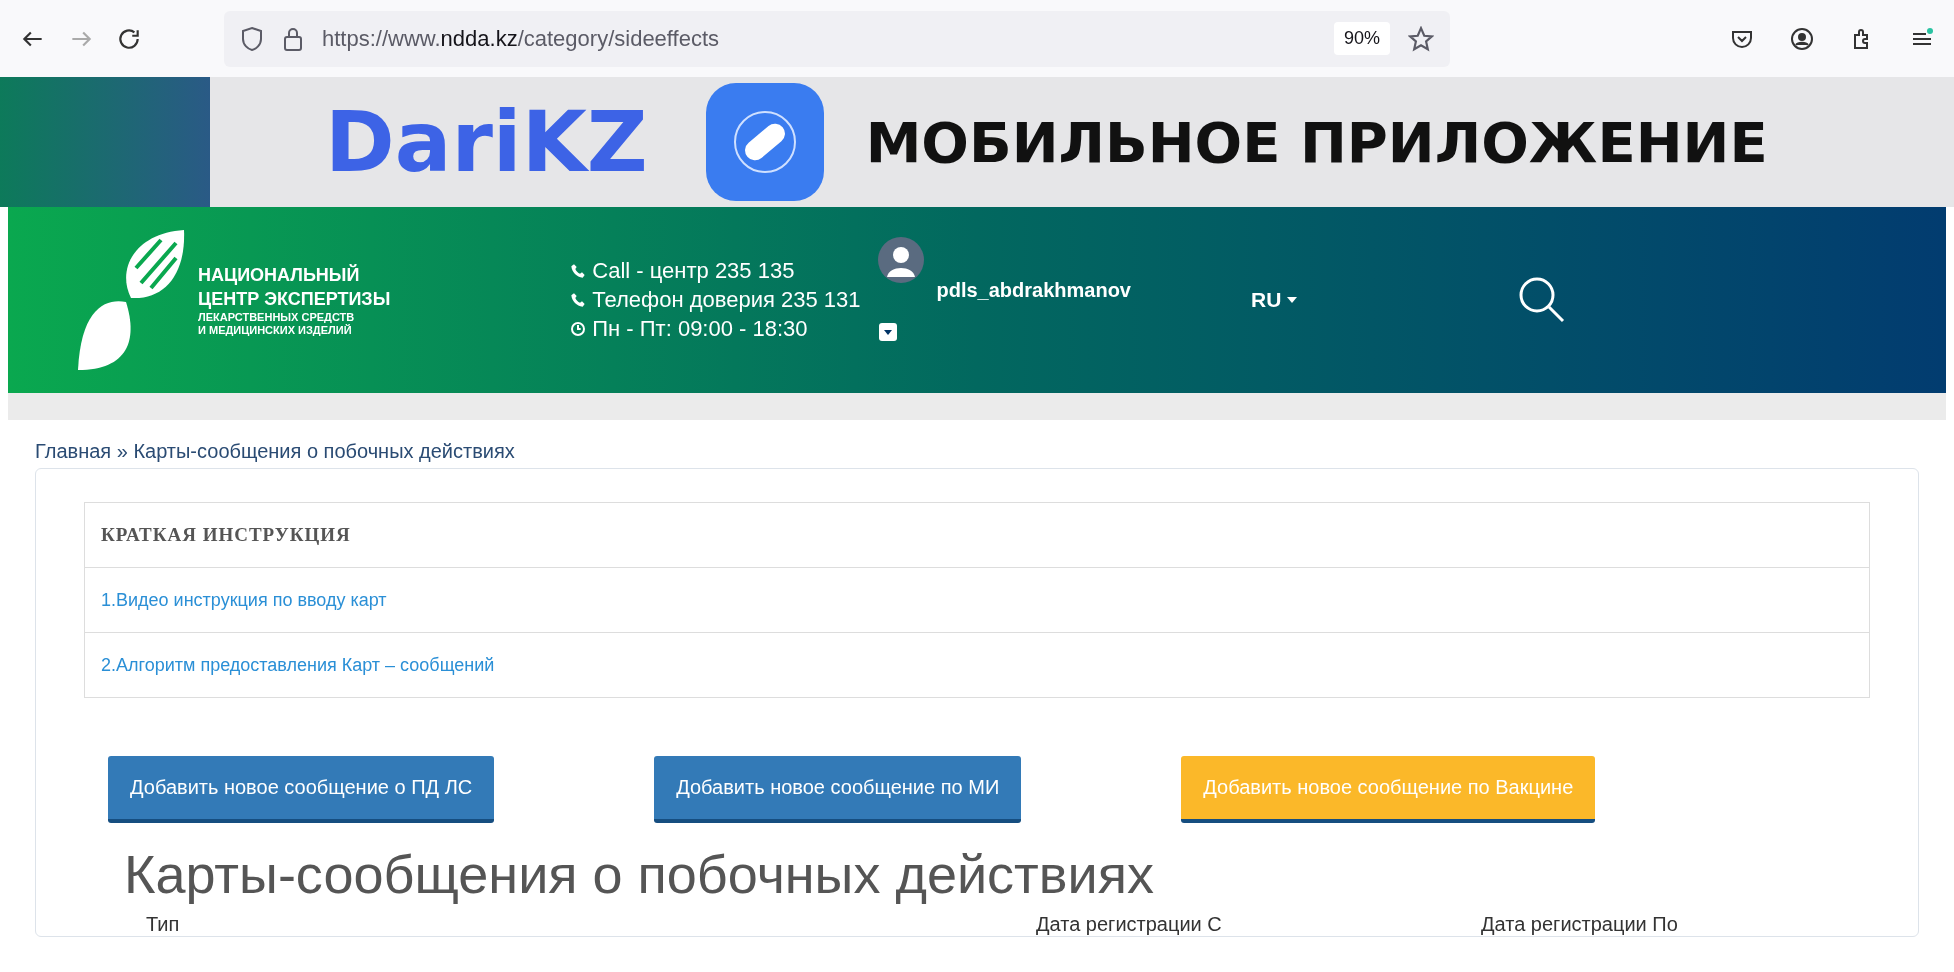 The image size is (1954, 972). Describe the element at coordinates (244, 600) in the screenshot. I see `instruction-link: 1.Видео инструкция по вводу карт` at that location.